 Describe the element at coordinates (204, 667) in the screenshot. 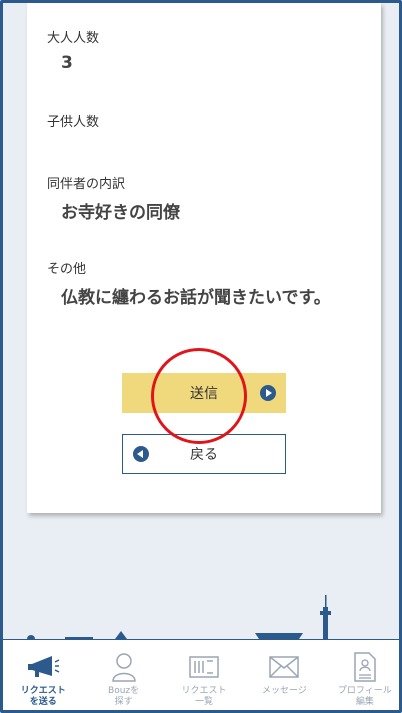

I see `list-icon` at that location.